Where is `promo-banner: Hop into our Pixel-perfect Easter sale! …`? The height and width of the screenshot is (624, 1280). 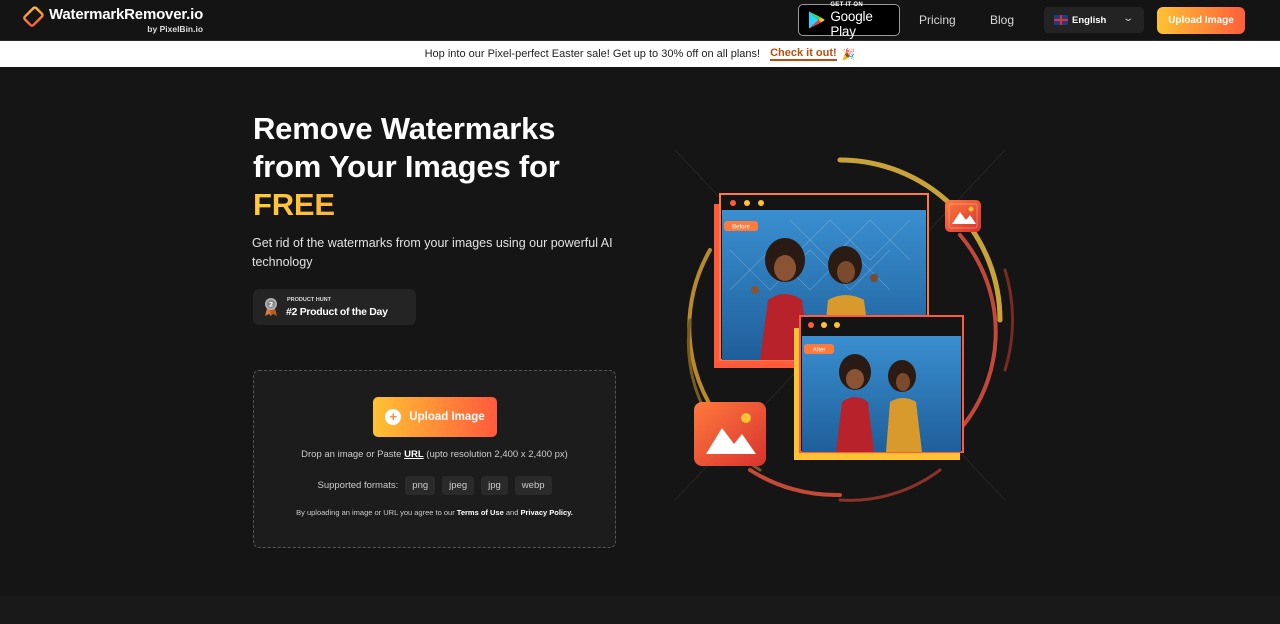
promo-banner: Hop into our Pixel-perfect Easter sale! … is located at coordinates (640, 54).